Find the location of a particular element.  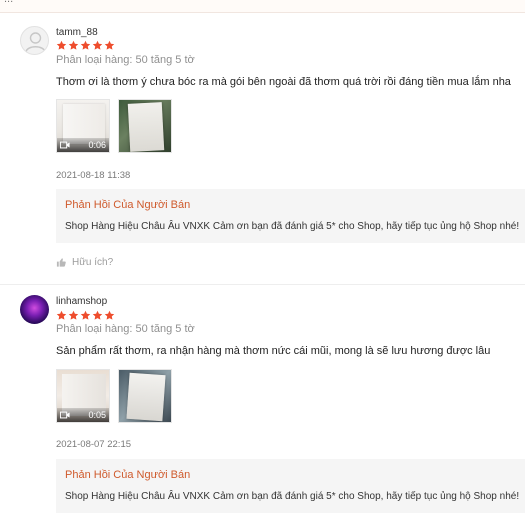

review-video-thumbnail: 0:06 is located at coordinates (83, 126).